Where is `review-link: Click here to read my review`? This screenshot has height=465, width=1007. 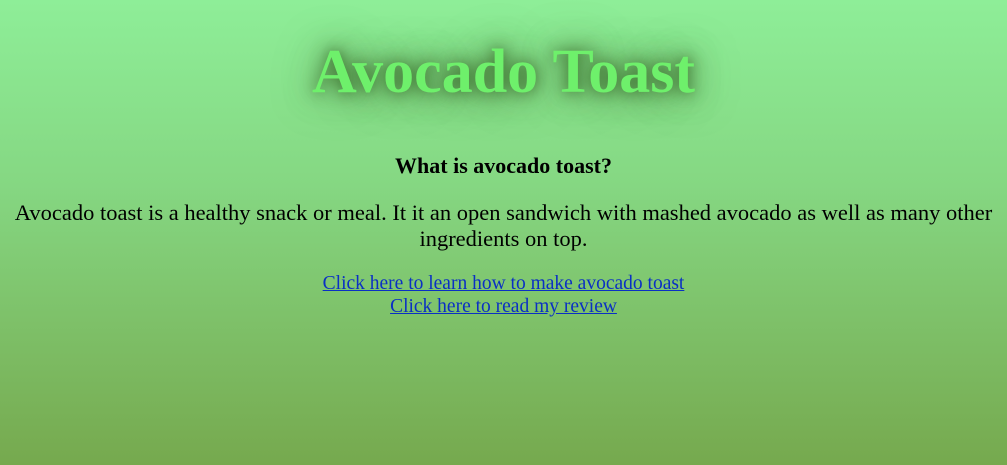
review-link: Click here to read my review is located at coordinates (503, 306).